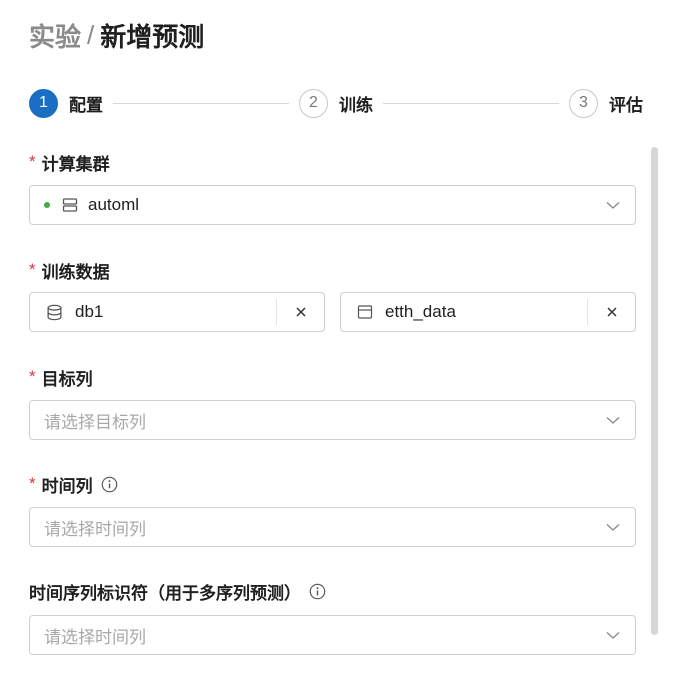 The image size is (683, 681). Describe the element at coordinates (606, 103) in the screenshot. I see `step-evaluate: 3 评估` at that location.